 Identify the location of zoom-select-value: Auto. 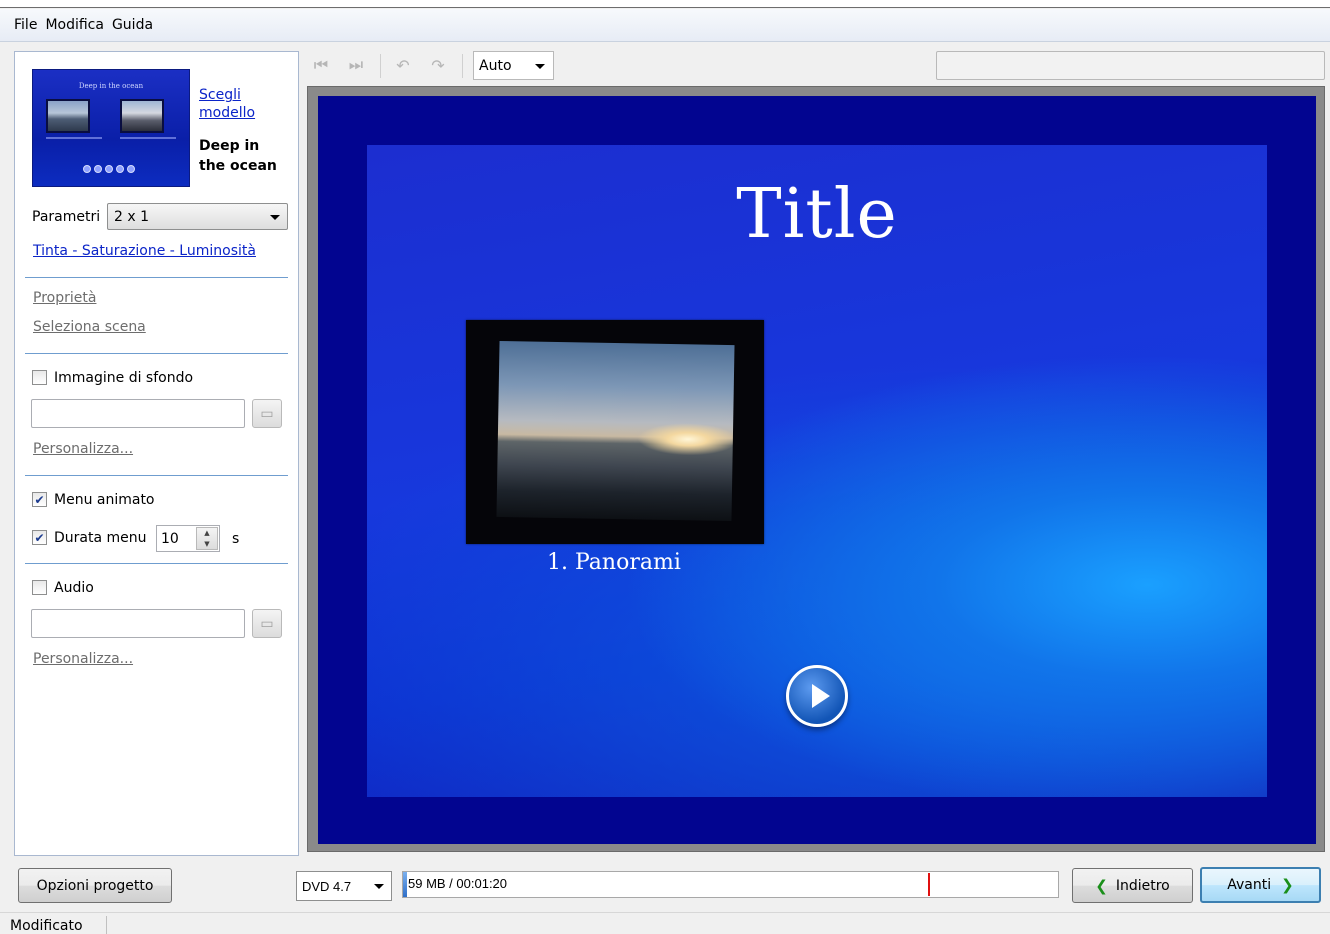
(495, 65).